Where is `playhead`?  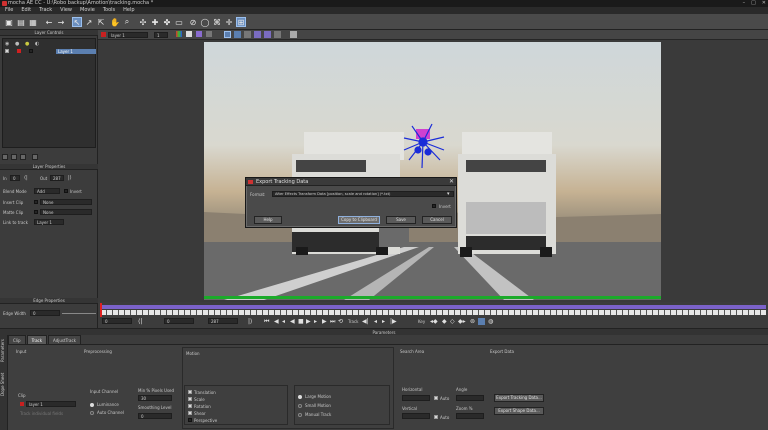
playhead is located at coordinates (101, 310).